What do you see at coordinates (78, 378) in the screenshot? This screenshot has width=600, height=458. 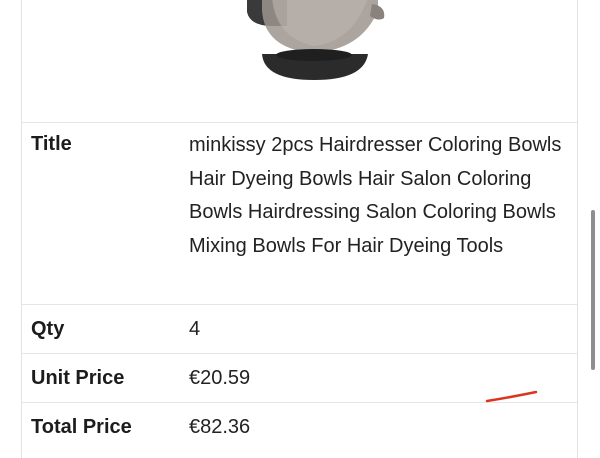 I see `unit-price-label: Unit Price` at bounding box center [78, 378].